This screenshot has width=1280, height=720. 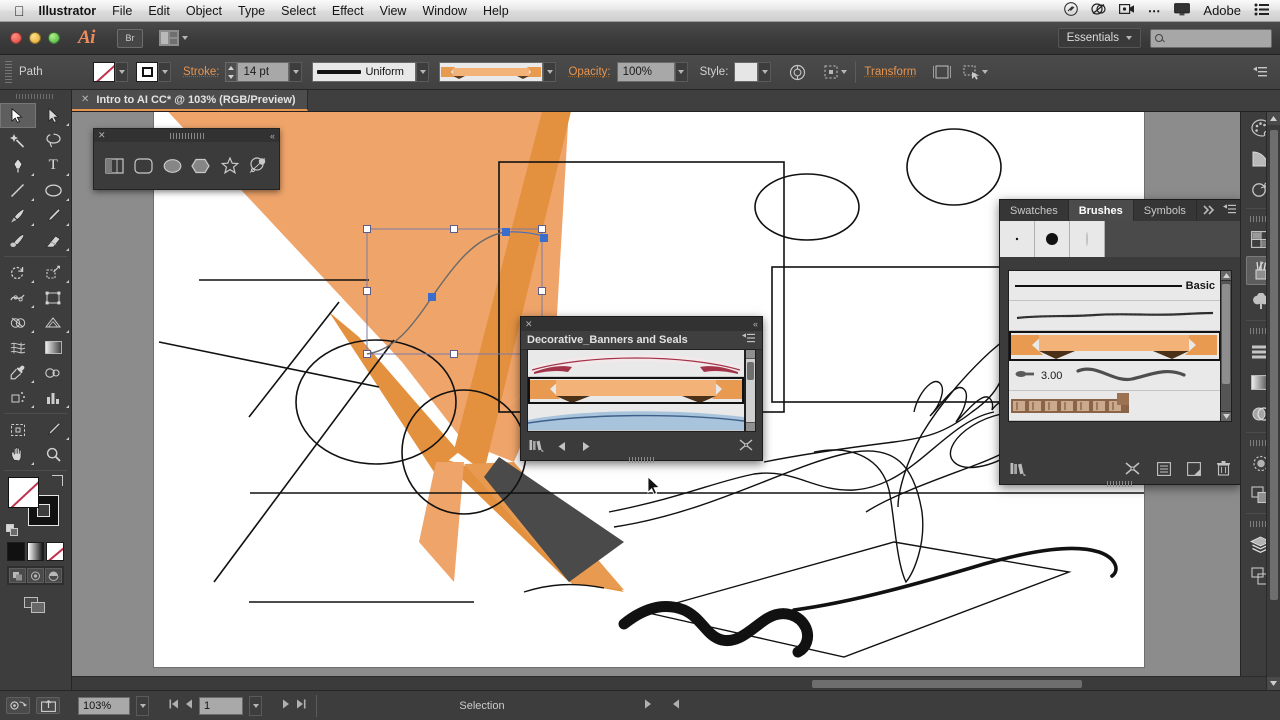 What do you see at coordinates (35, 551) in the screenshot?
I see `gradient-mode-button` at bounding box center [35, 551].